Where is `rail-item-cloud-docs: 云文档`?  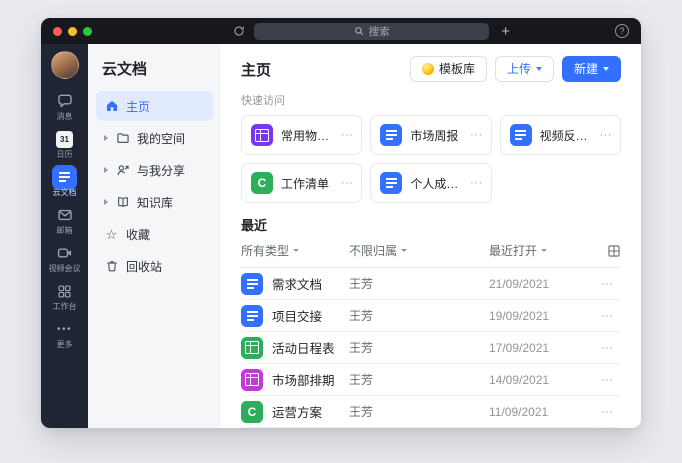 rail-item-cloud-docs: 云文档 is located at coordinates (64, 182).